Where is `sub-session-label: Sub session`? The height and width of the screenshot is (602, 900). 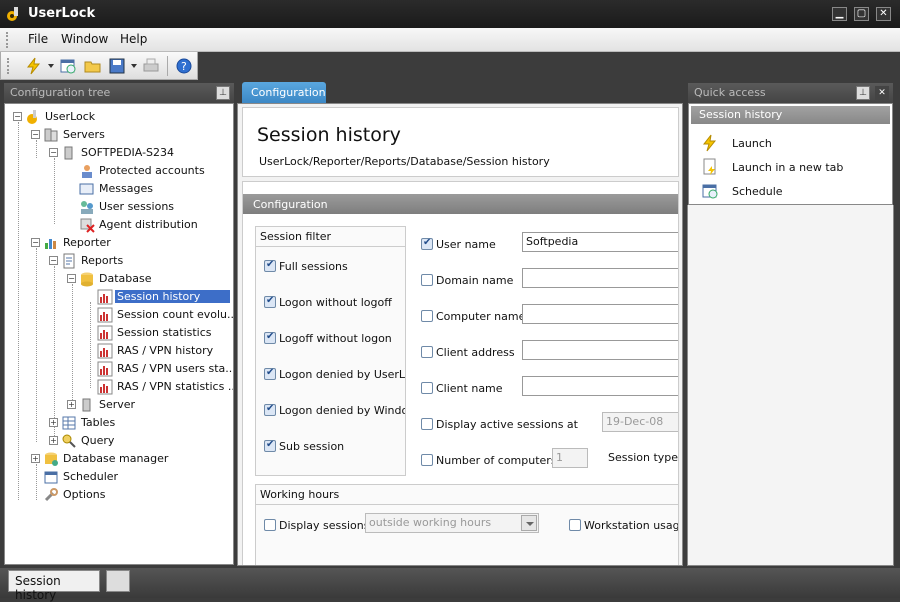
sub-session-label: Sub session is located at coordinates (312, 446).